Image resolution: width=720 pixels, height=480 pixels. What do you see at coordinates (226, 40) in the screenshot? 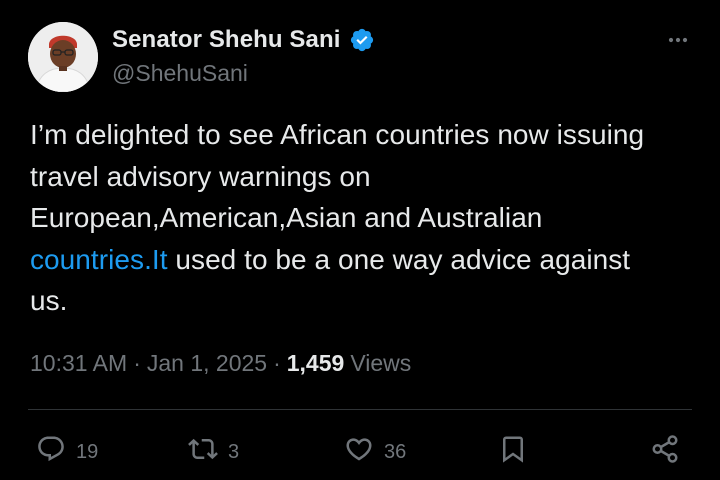
I see `author-display-name: Senator Shehu Sani` at bounding box center [226, 40].